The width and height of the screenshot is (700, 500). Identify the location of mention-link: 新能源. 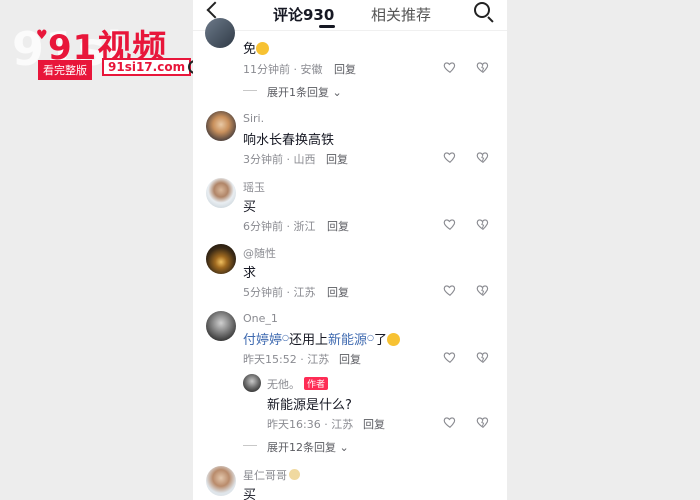
(347, 340).